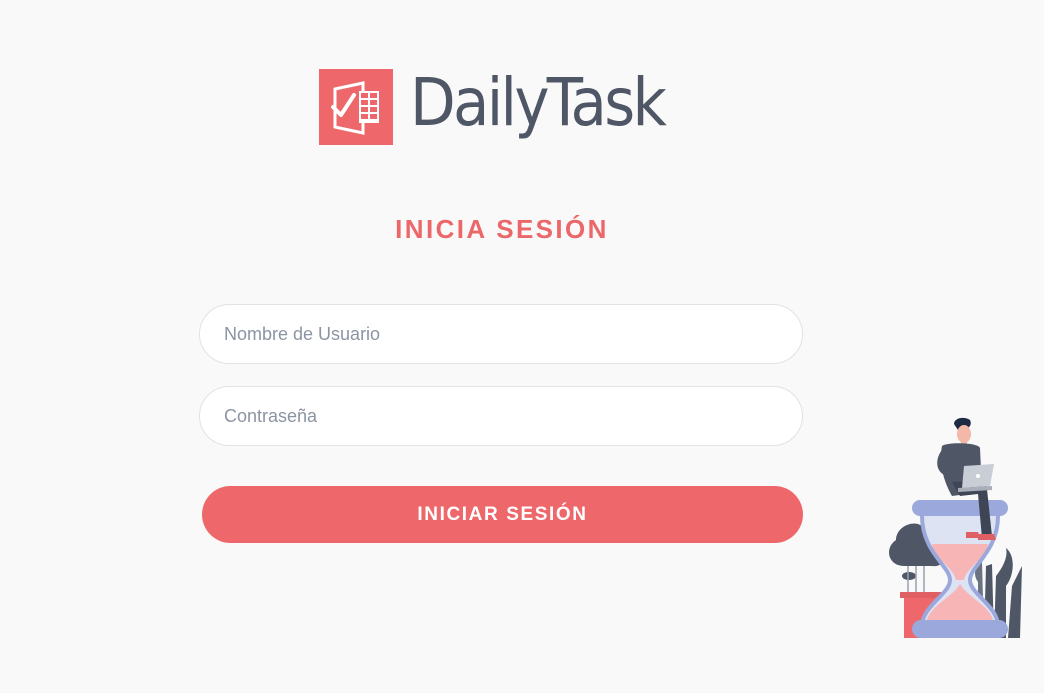 The image size is (1044, 693). Describe the element at coordinates (502, 514) in the screenshot. I see `login-button: INICIAR SESIÓN` at that location.